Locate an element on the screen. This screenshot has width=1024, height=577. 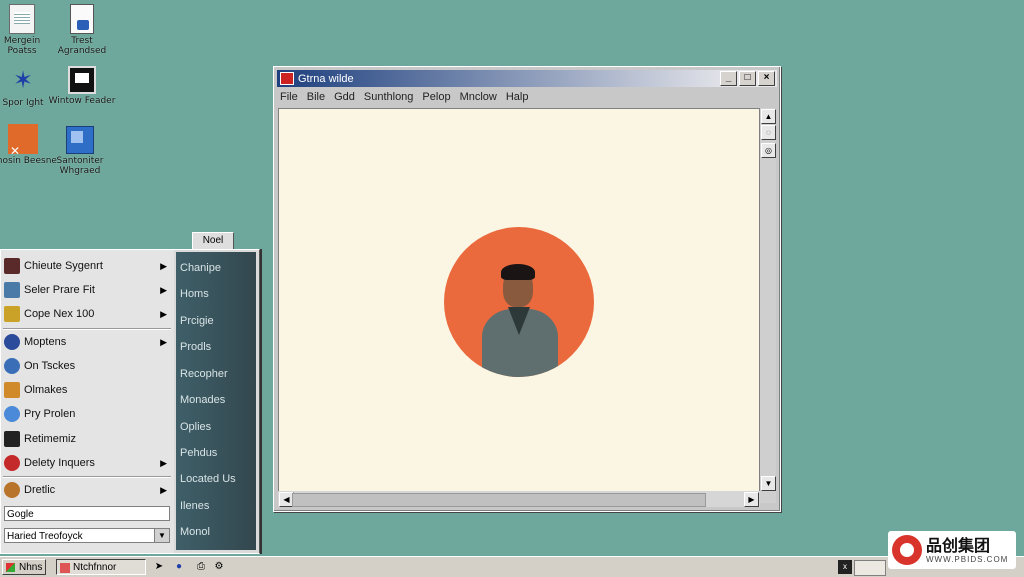
watermark-sub: WWW.PBIDS.COM is located at coordinates (967, 559).